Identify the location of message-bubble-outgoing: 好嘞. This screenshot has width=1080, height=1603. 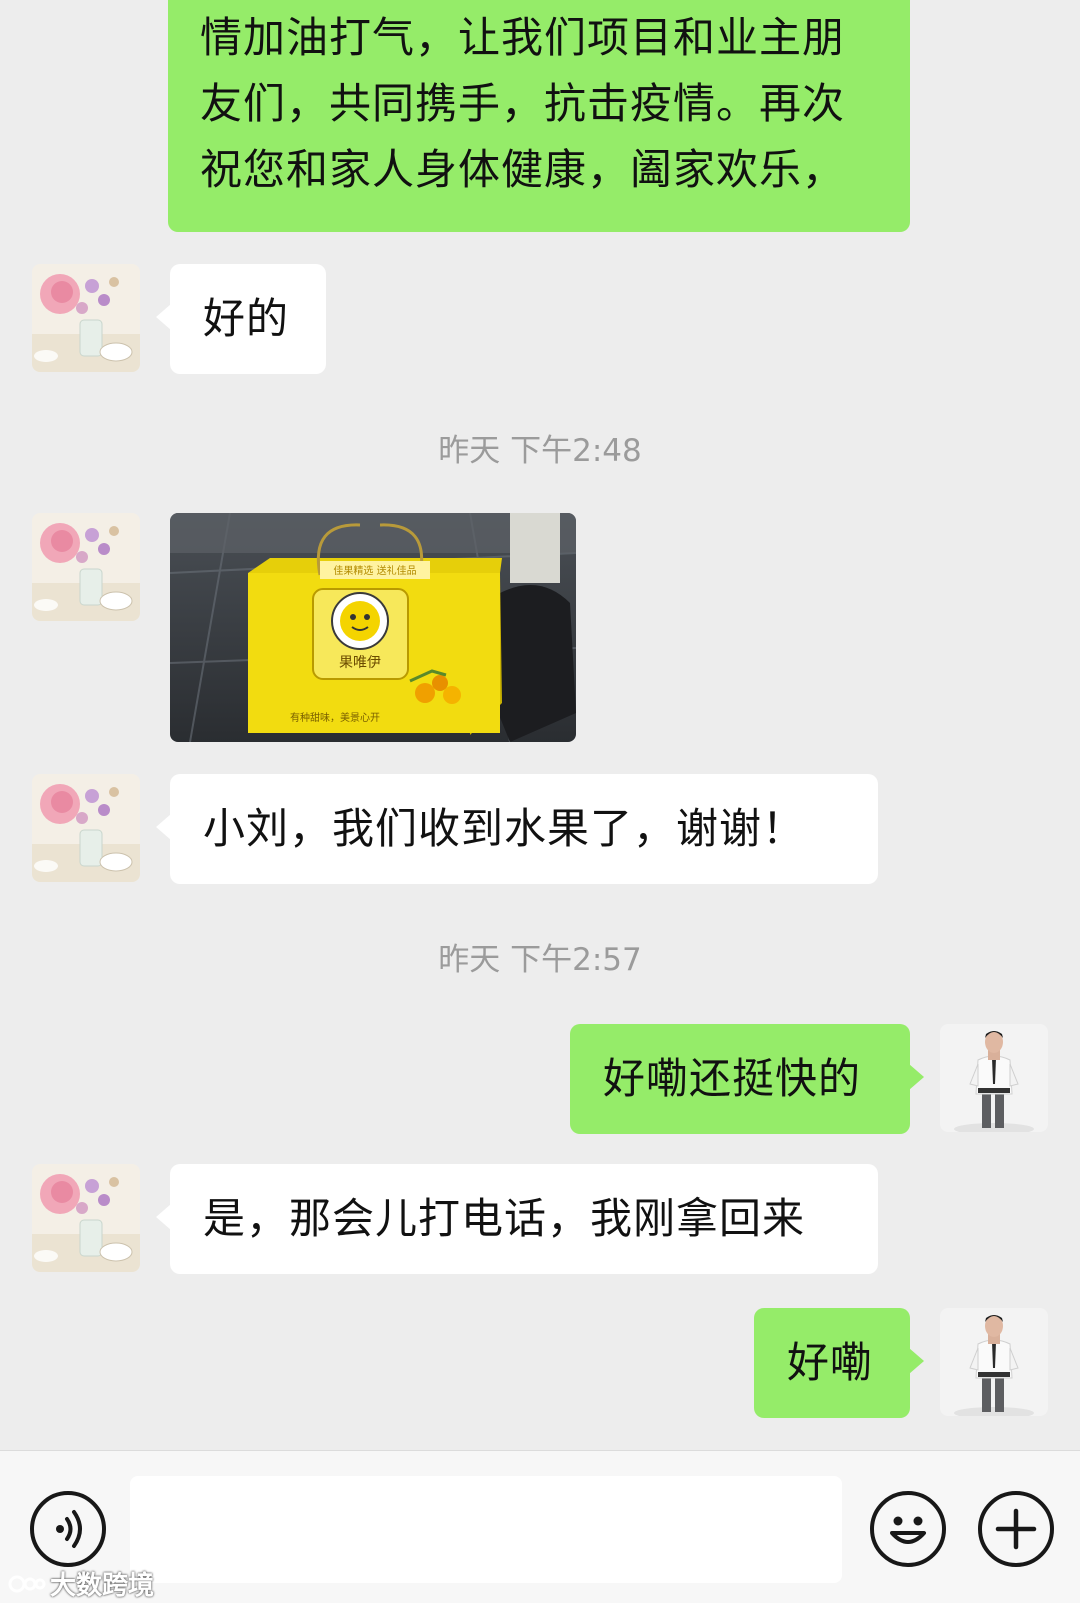
(839, 1363).